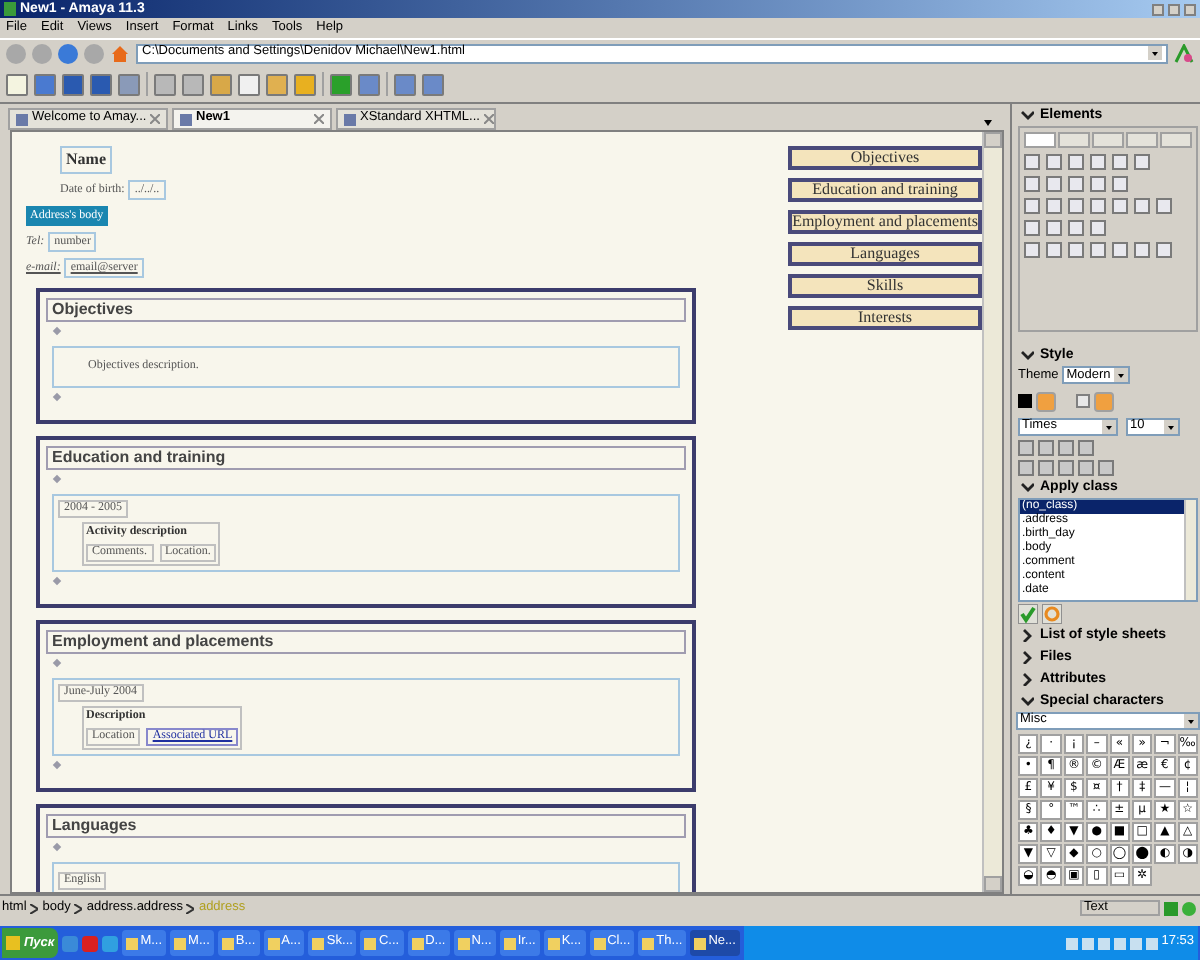  What do you see at coordinates (366, 458) in the screenshot?
I see `section-title: Education and training` at bounding box center [366, 458].